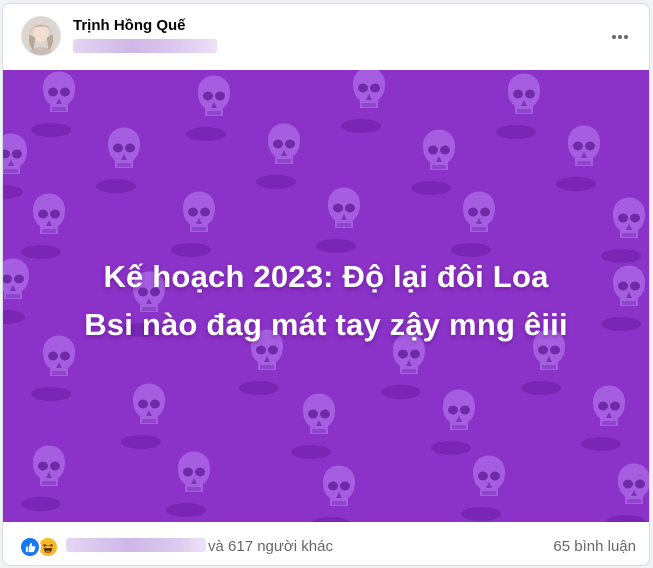 Image resolution: width=653 pixels, height=568 pixels. What do you see at coordinates (326, 37) in the screenshot?
I see `post-header: Trịnh Hồng Quế` at bounding box center [326, 37].